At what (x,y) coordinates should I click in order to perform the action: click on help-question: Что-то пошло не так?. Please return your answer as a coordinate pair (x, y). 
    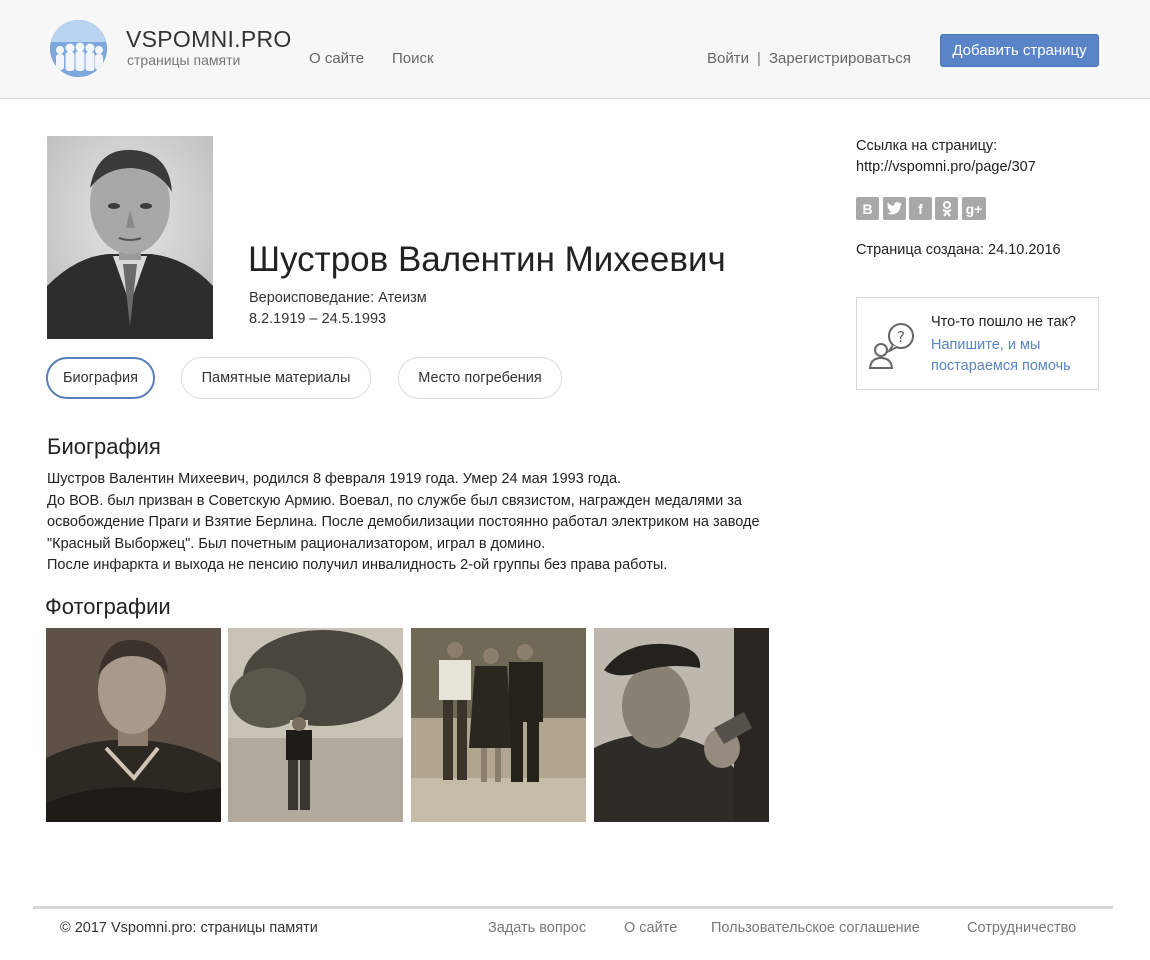
    Looking at the image, I should click on (1003, 322).